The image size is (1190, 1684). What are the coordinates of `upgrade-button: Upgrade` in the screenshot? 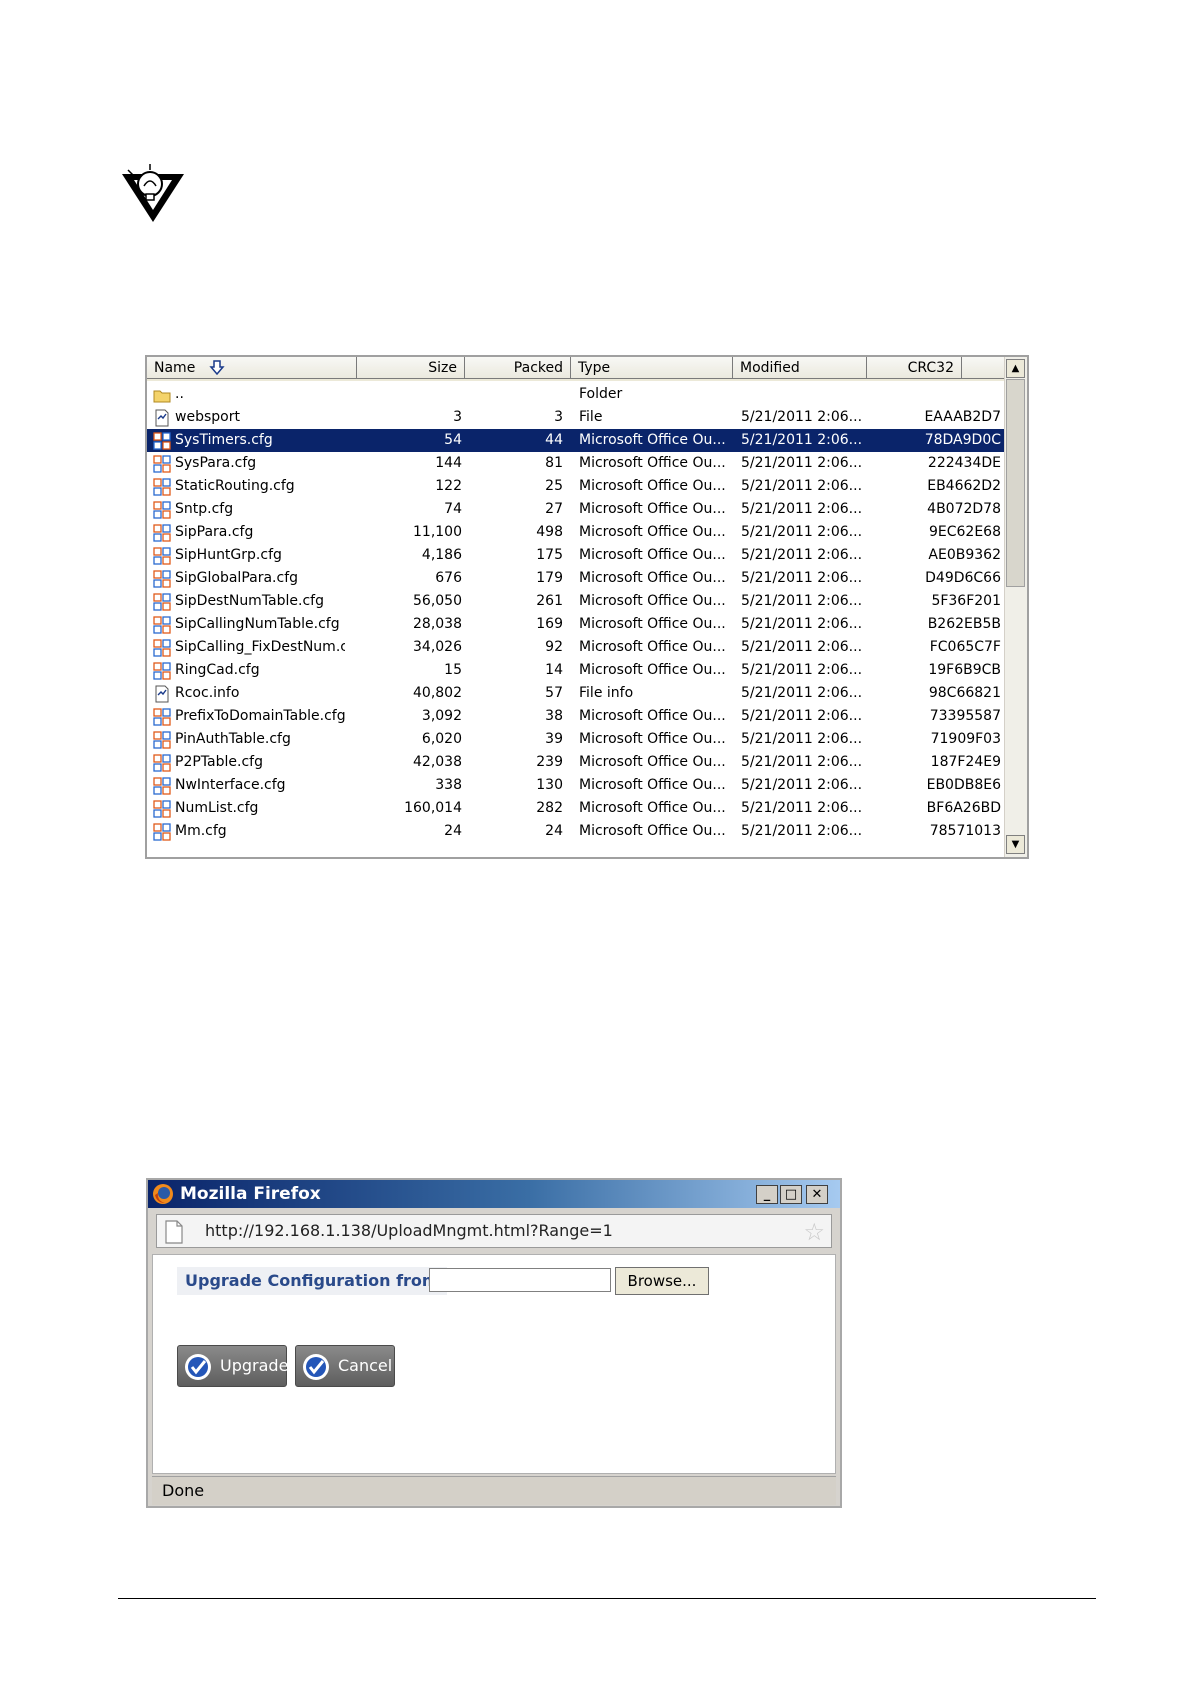 It's located at (232, 1366).